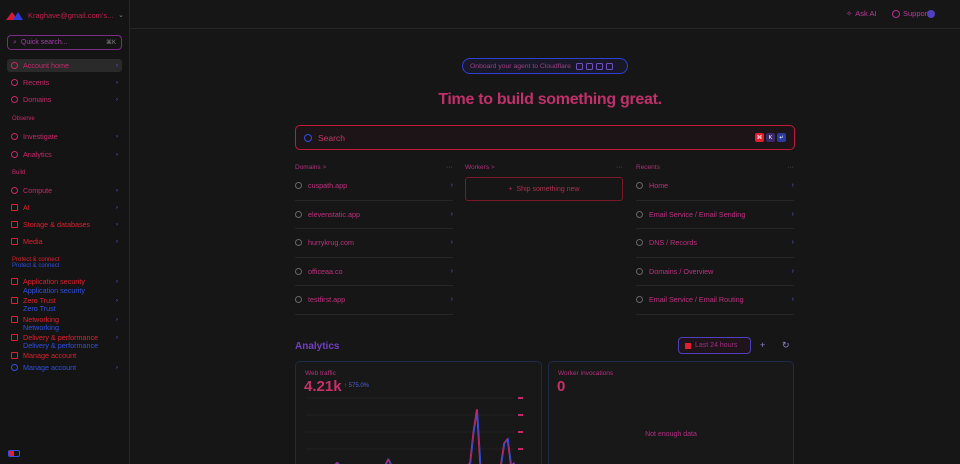  I want to click on account-switcher: Kraghave@gmail.com's... ⌄, so click(65, 15).